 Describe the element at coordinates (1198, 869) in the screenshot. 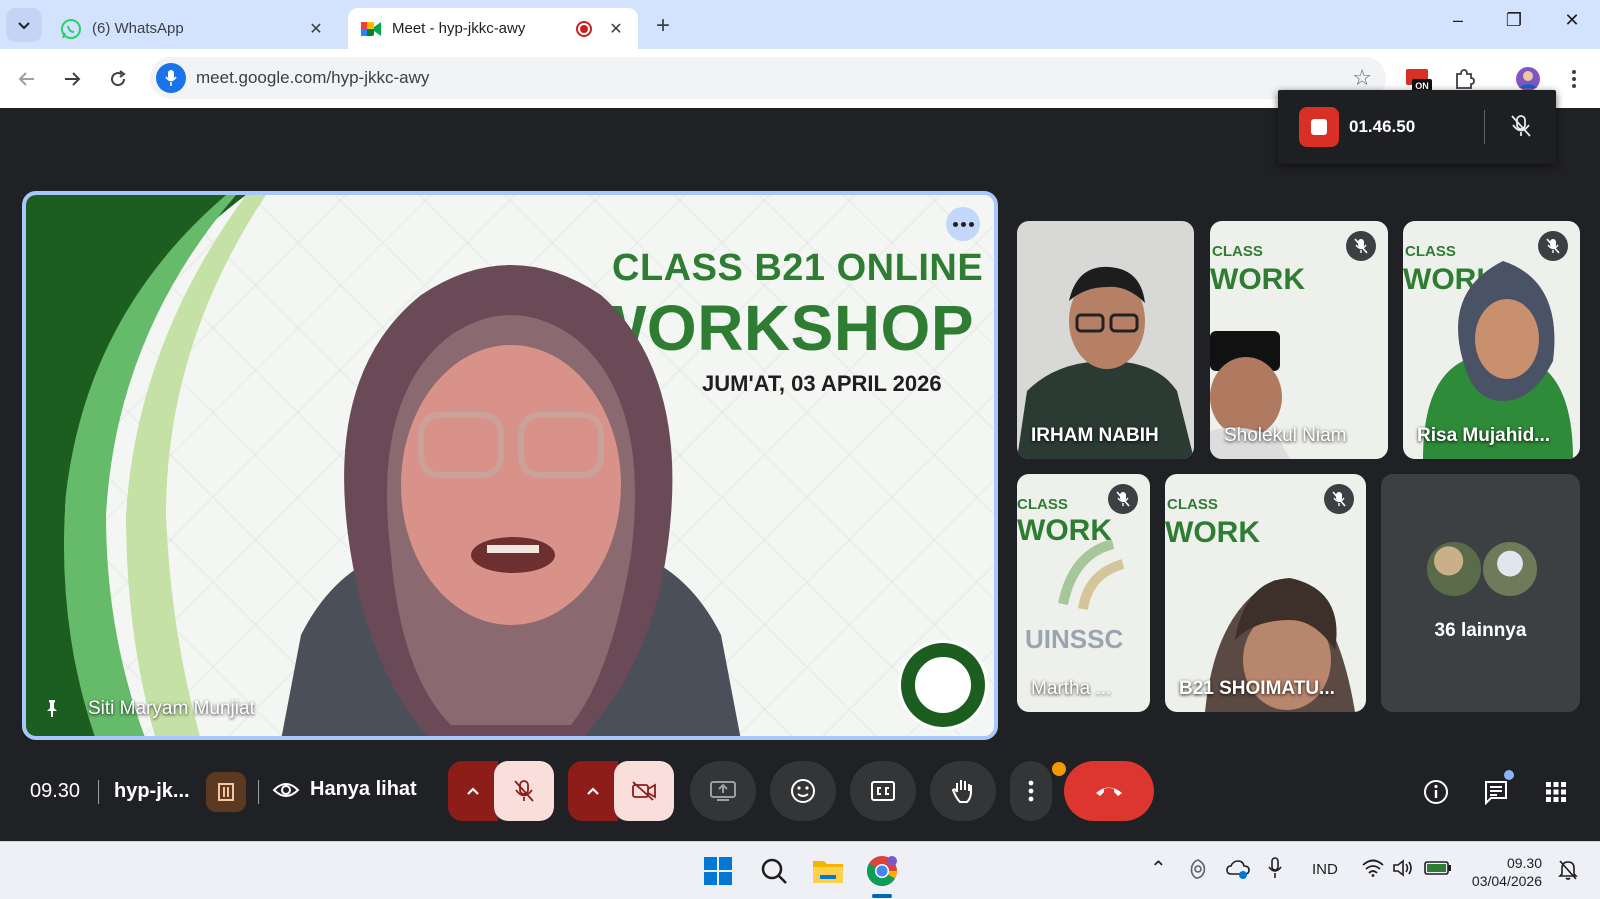

I see `copilot-tray-icon` at that location.